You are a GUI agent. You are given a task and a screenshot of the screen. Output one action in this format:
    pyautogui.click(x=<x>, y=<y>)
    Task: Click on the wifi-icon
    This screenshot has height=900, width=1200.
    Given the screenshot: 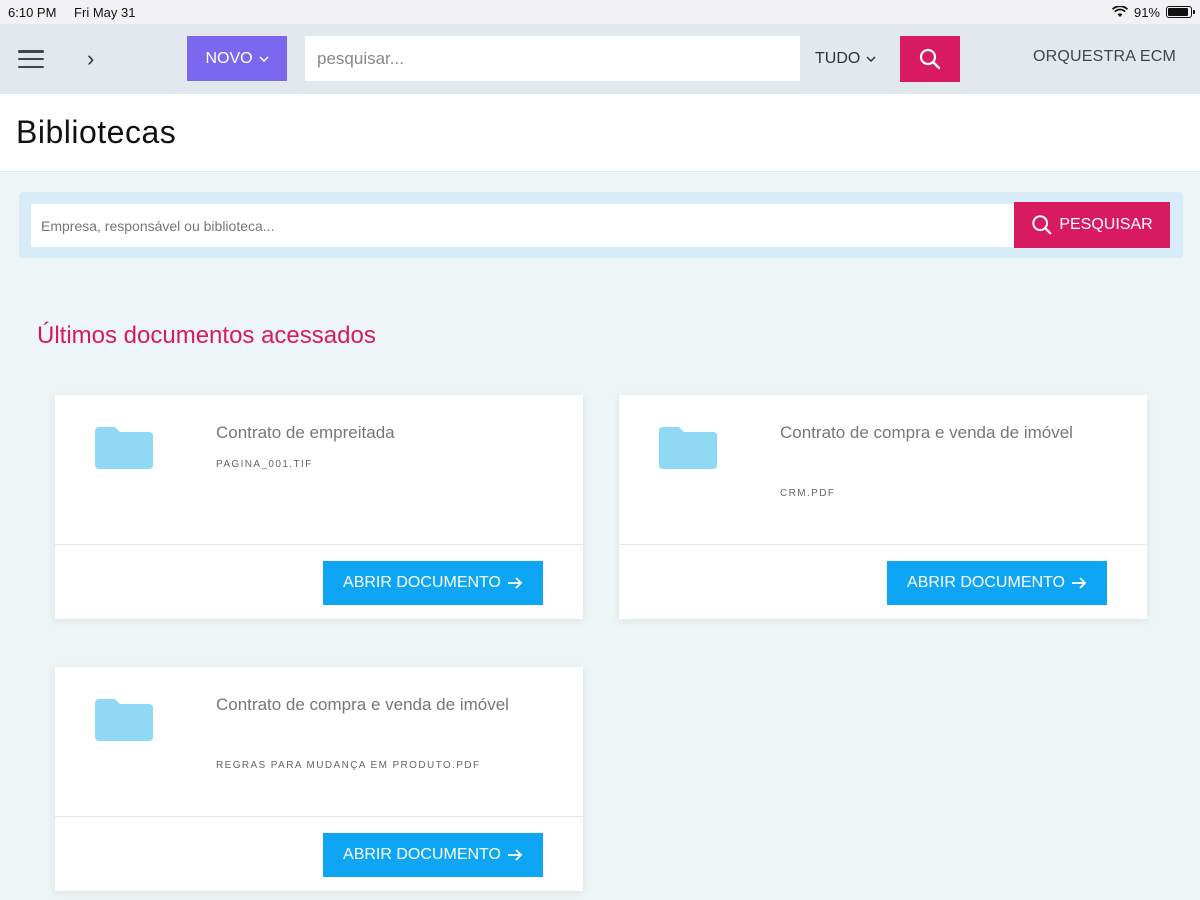 What is the action you would take?
    pyautogui.click(x=1119, y=11)
    